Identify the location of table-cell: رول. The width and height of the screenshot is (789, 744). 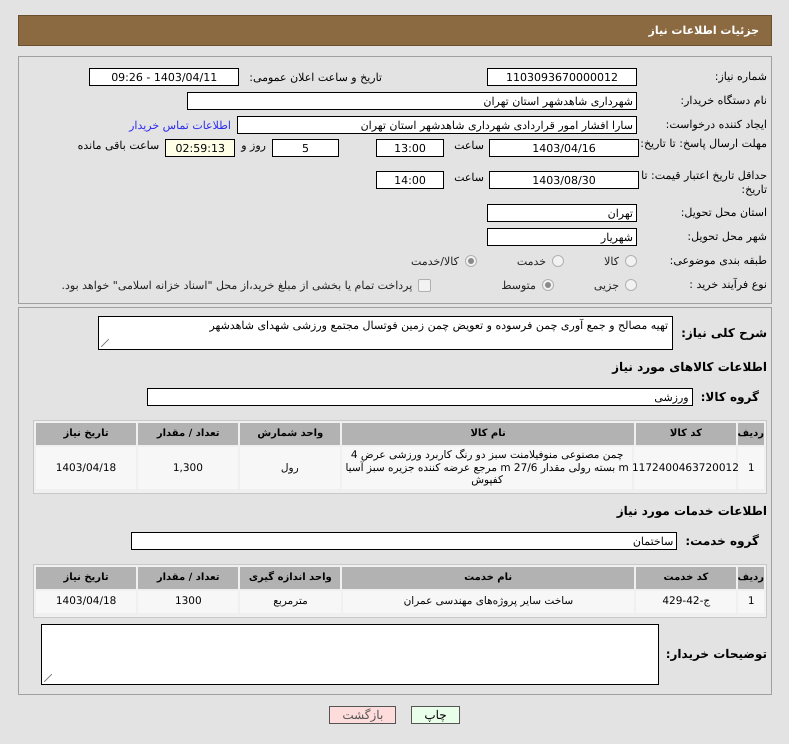
(290, 468).